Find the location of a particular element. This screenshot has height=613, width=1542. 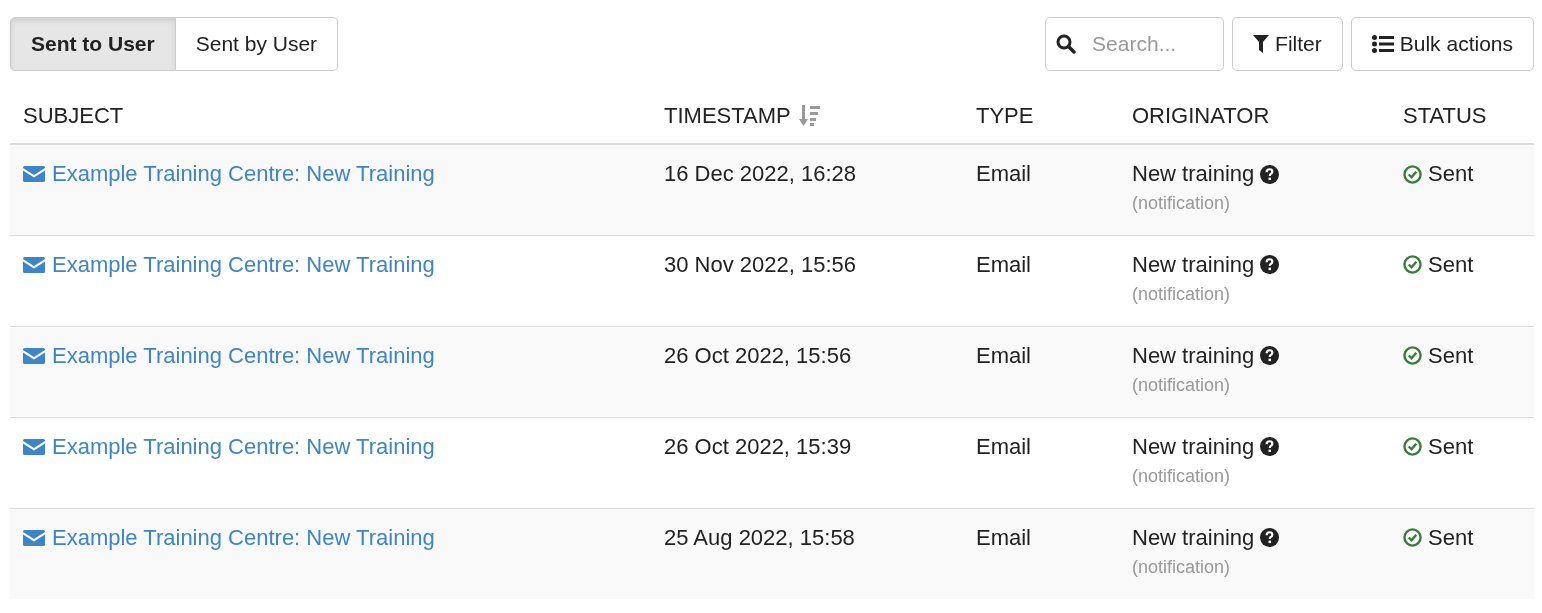

bulk-actions-button: Bulk actions is located at coordinates (1442, 44).